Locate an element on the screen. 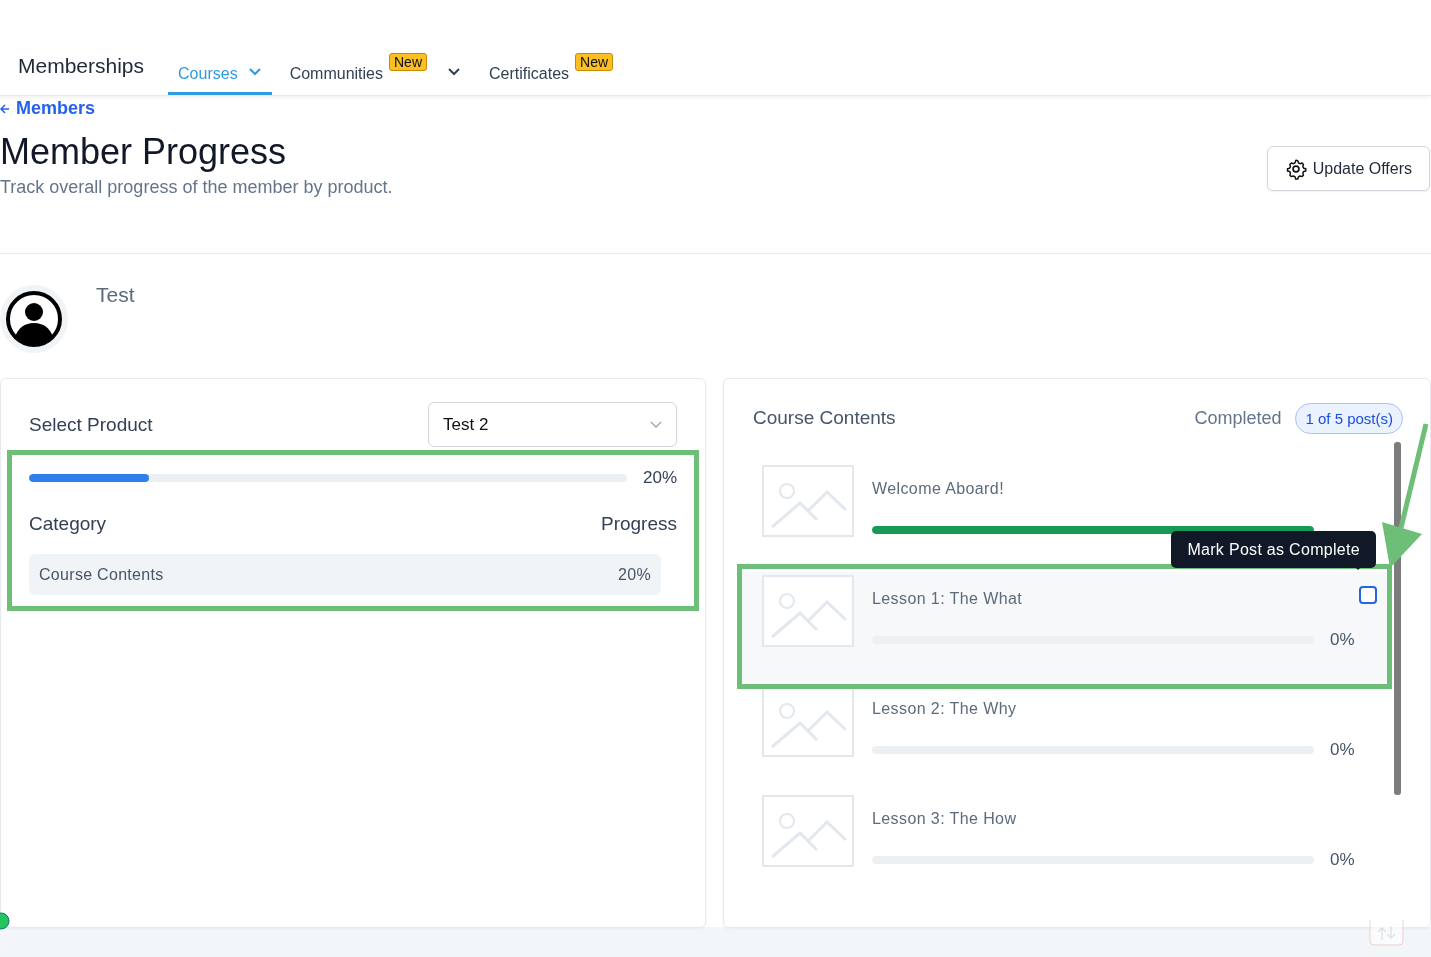 The image size is (1431, 957). product-select: Test 2 is located at coordinates (552, 424).